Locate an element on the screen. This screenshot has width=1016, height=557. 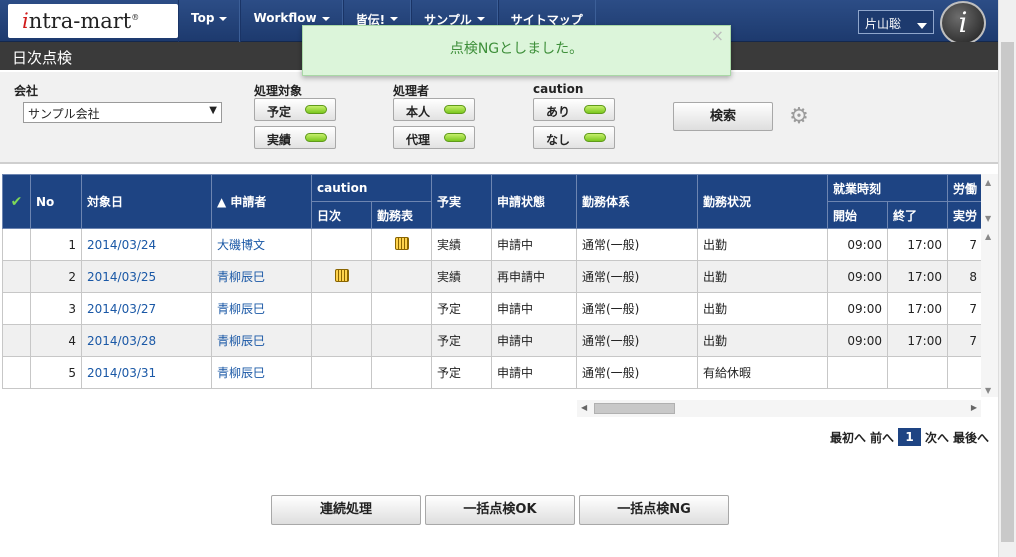
table-horizontal-scrollbar: ◀ ▶ is located at coordinates (779, 408).